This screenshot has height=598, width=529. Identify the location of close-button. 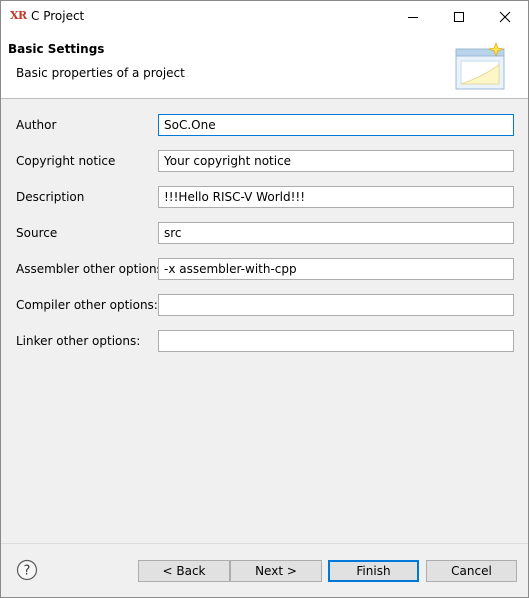
(505, 16).